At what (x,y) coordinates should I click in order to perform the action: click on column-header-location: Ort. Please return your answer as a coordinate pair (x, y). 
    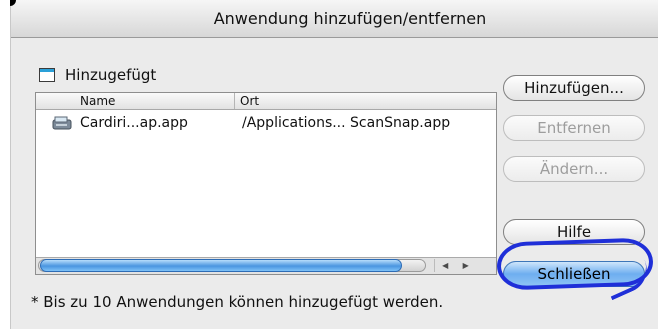
    Looking at the image, I should click on (249, 101).